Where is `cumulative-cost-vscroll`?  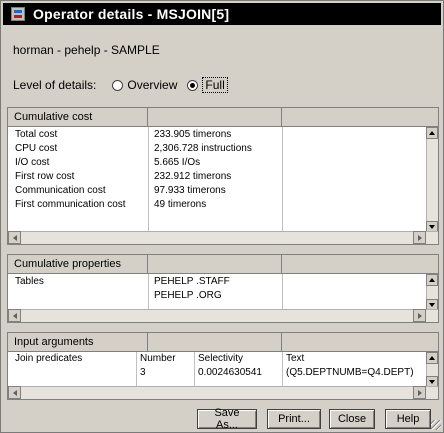 cumulative-cost-vscroll is located at coordinates (432, 180).